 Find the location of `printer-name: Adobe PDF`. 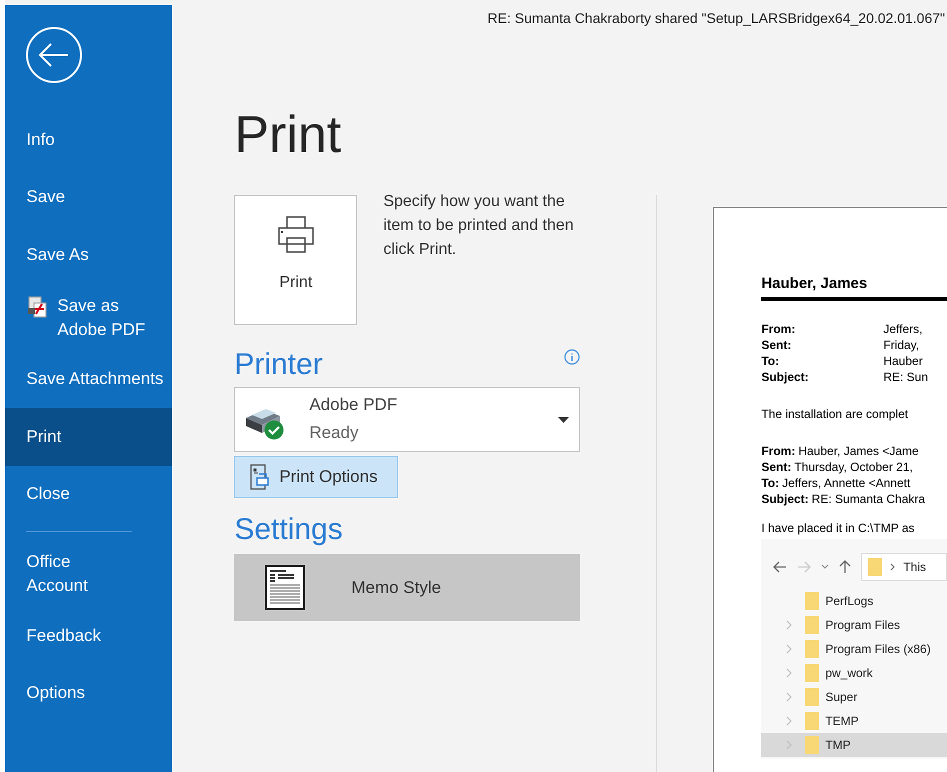

printer-name: Adobe PDF is located at coordinates (353, 405).